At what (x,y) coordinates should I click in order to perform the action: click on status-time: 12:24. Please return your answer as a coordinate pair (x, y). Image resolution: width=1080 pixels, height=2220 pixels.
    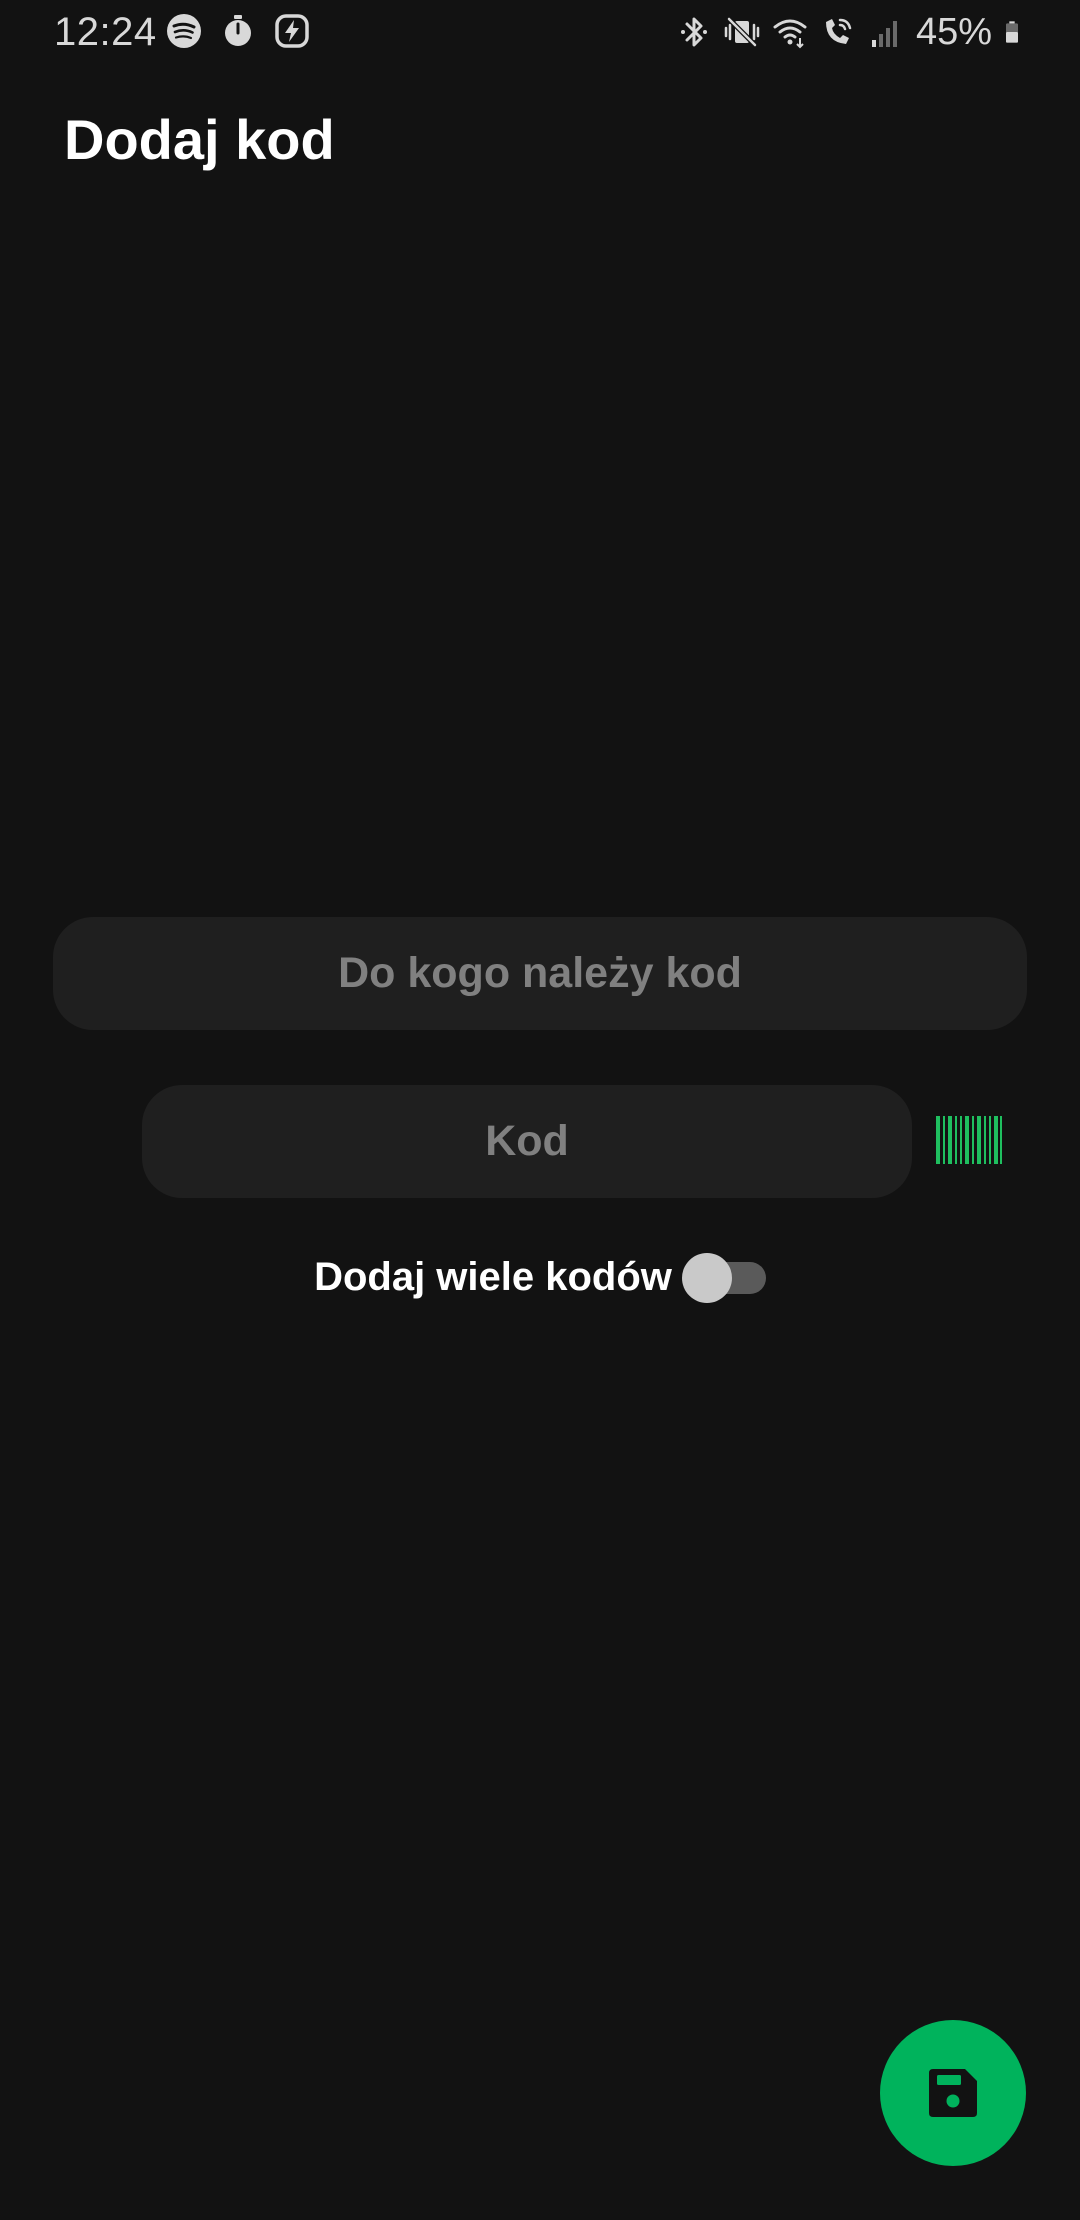
    Looking at the image, I should click on (105, 32).